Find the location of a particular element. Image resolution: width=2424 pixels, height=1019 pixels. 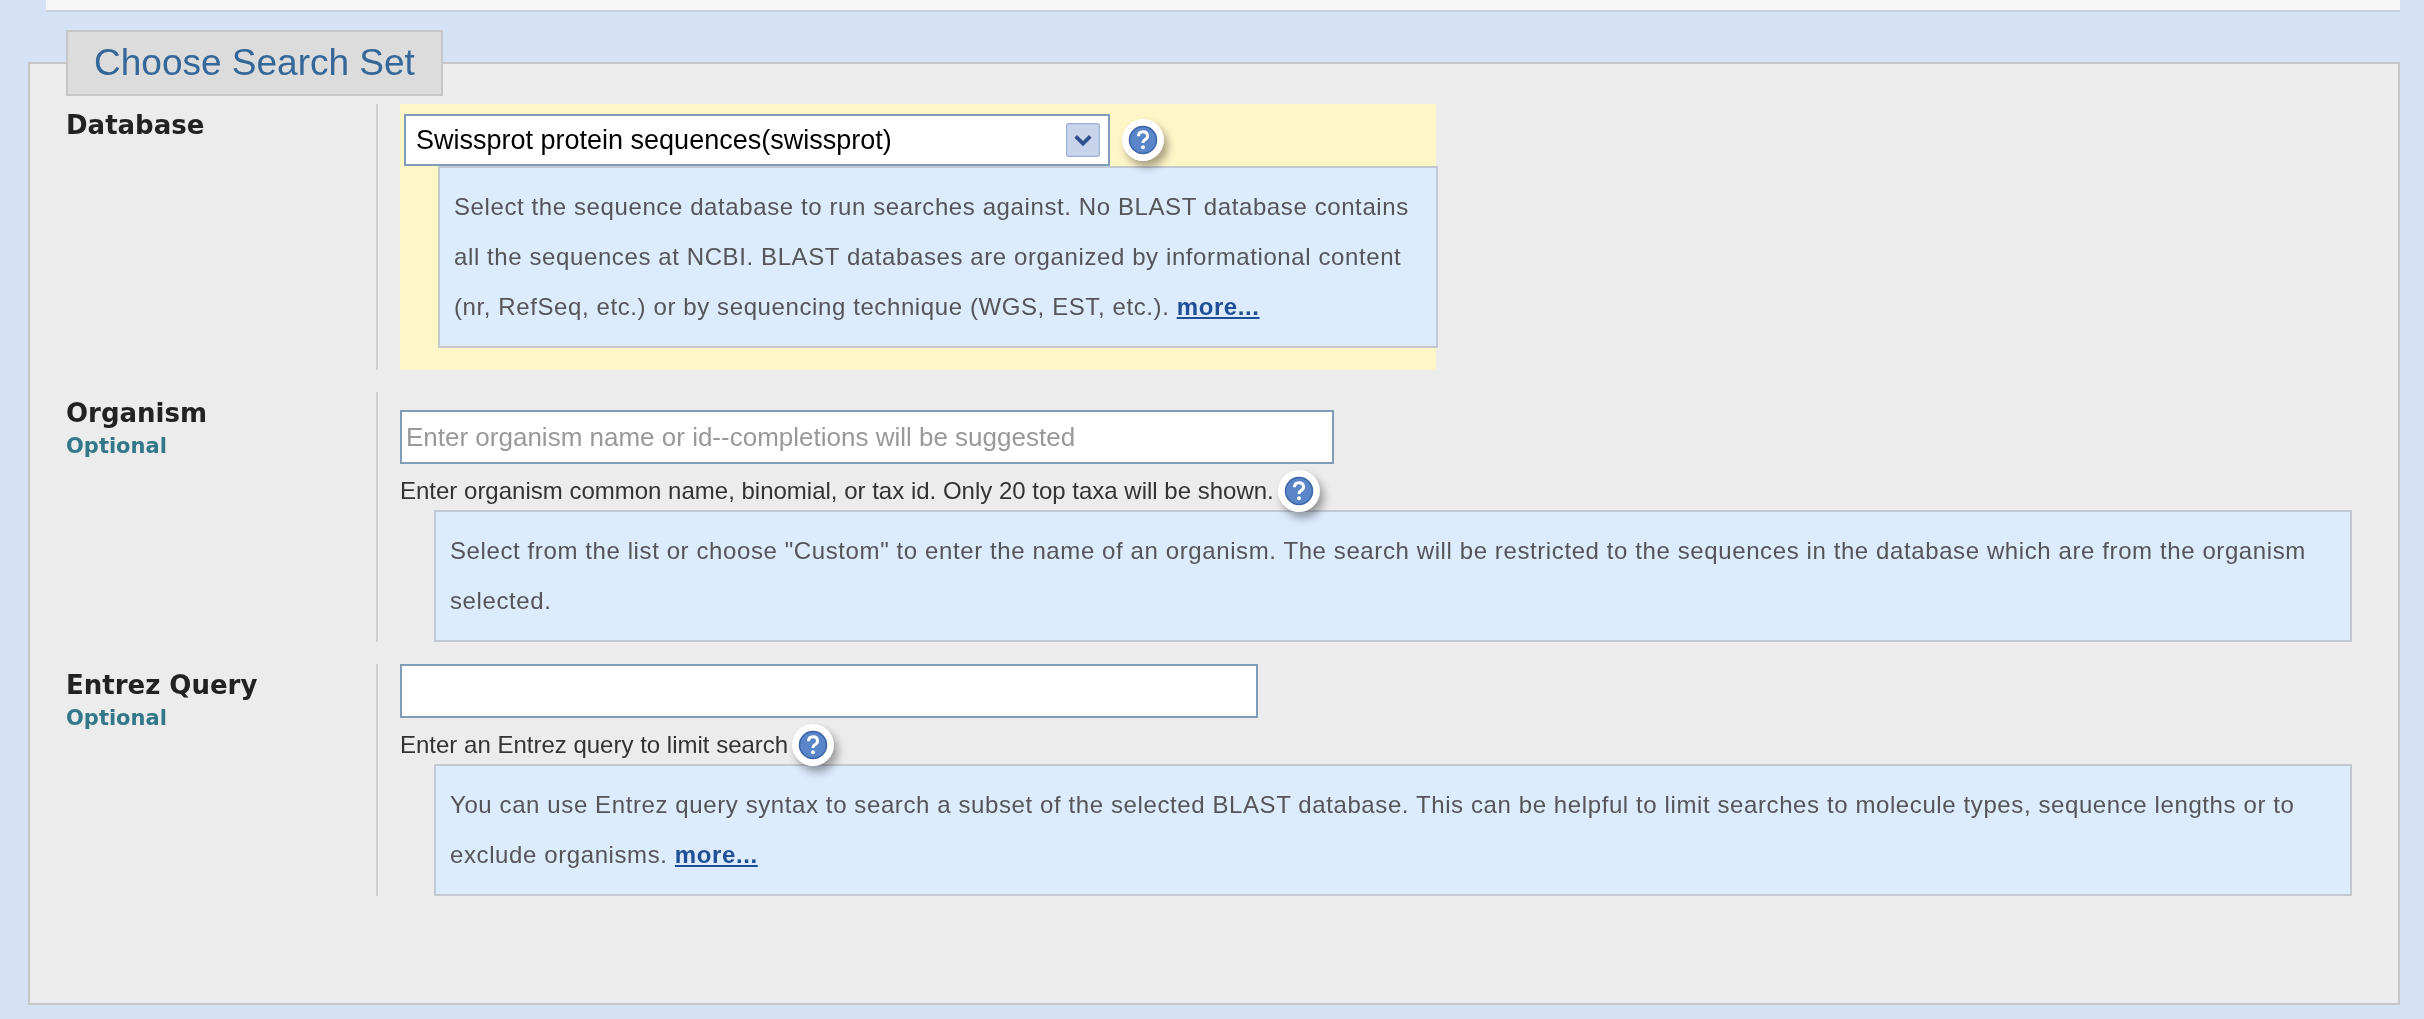

field-label: Organism is located at coordinates (137, 413).